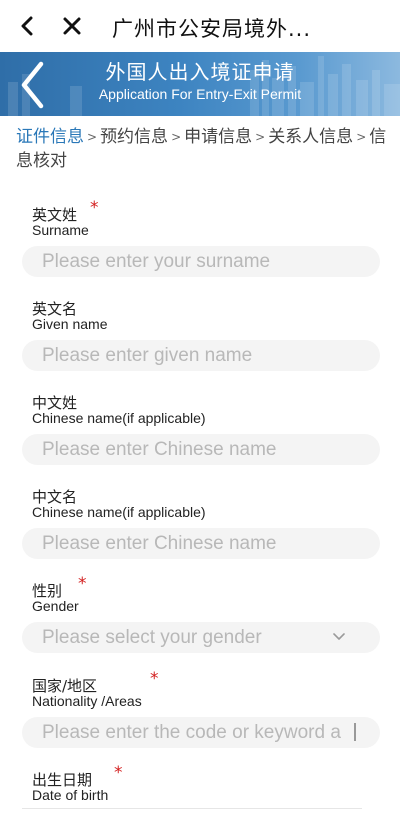  I want to click on chinese-given-name-input, so click(201, 543).